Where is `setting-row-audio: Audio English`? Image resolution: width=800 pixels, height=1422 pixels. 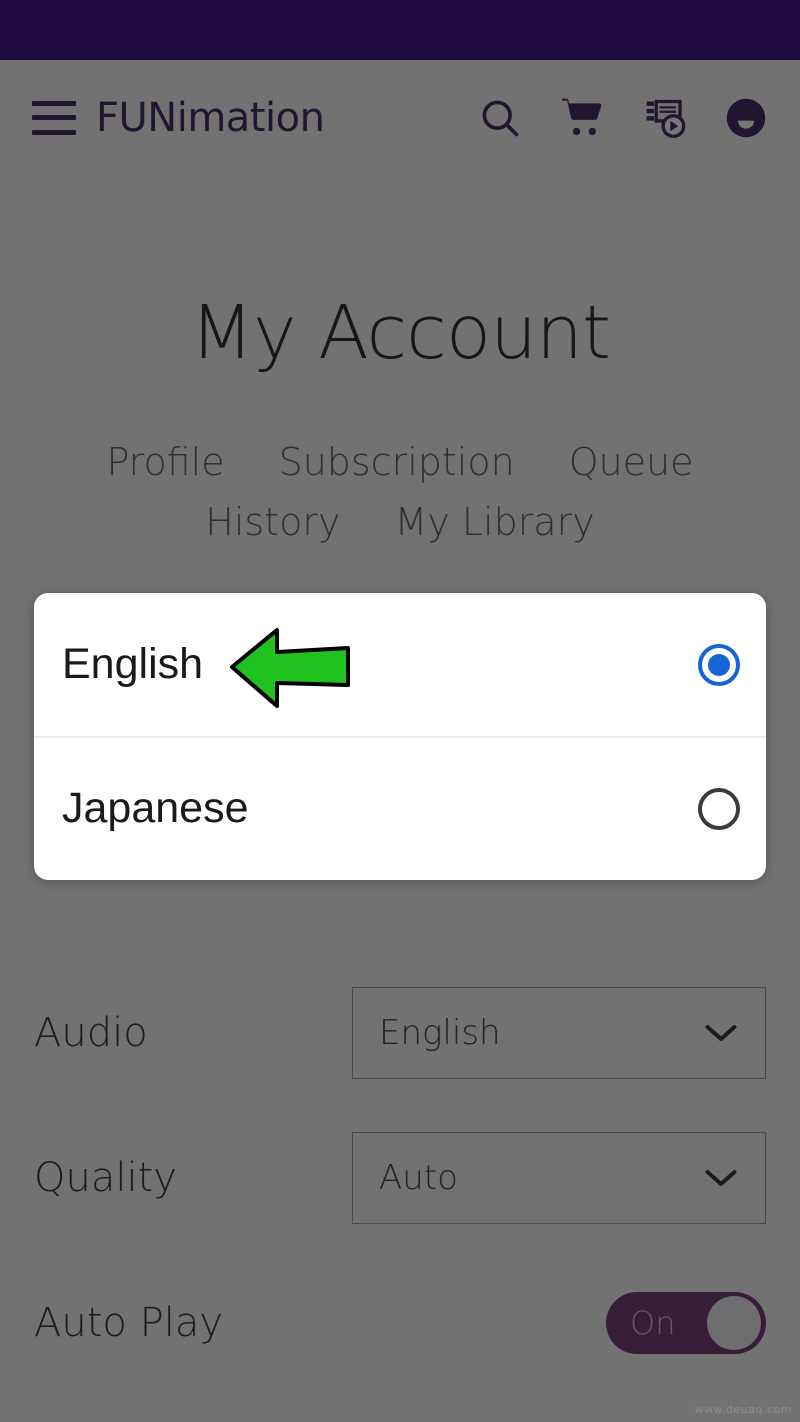
setting-row-audio: Audio English is located at coordinates (400, 1032).